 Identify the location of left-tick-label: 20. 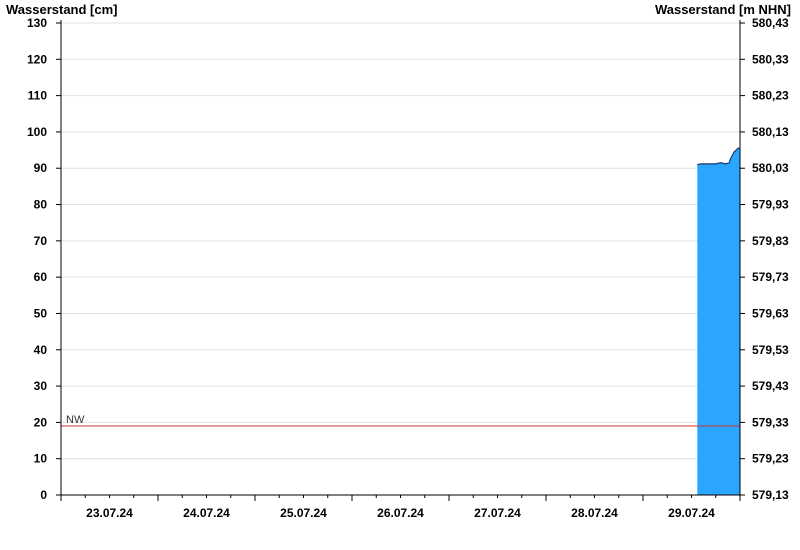
(41, 422).